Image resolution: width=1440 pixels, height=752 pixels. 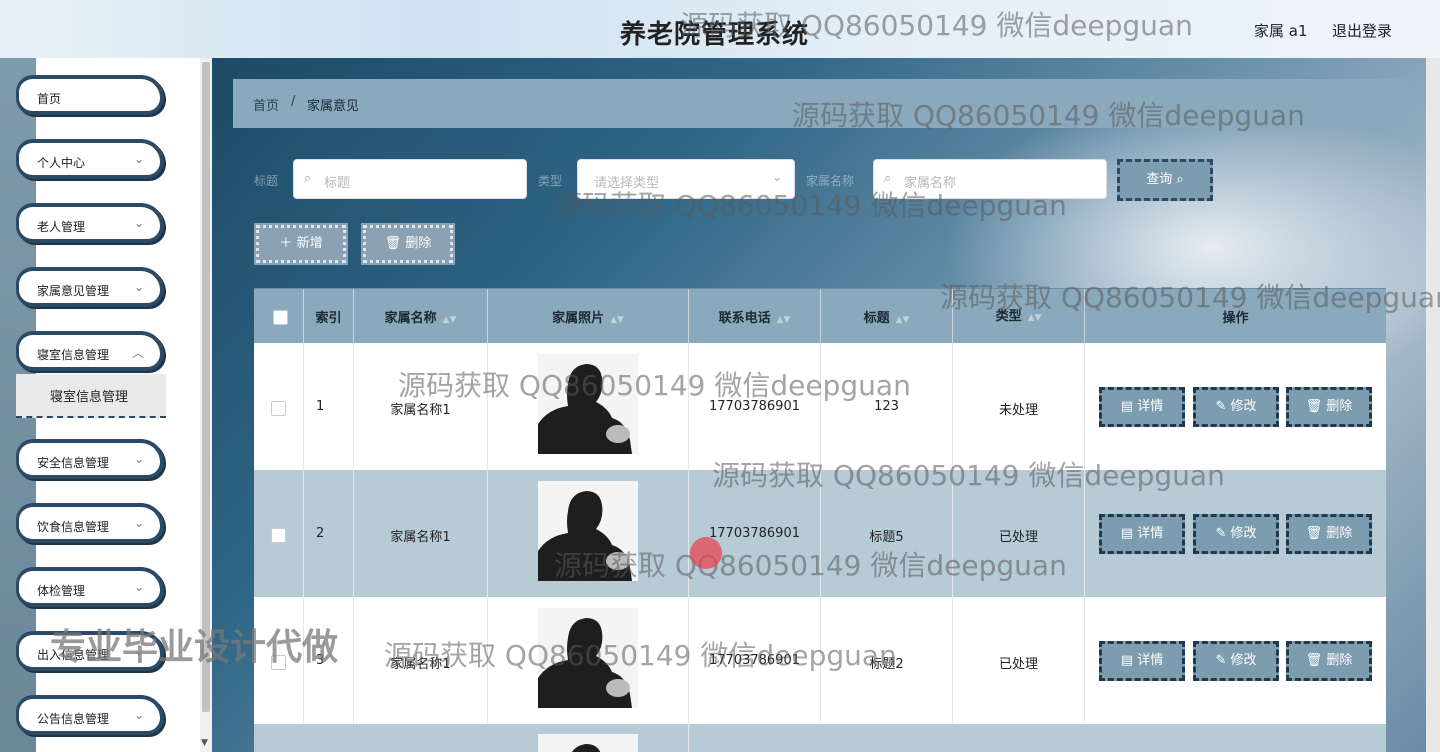 I want to click on sidebar-item-label: 安全信息管理, so click(x=73, y=463).